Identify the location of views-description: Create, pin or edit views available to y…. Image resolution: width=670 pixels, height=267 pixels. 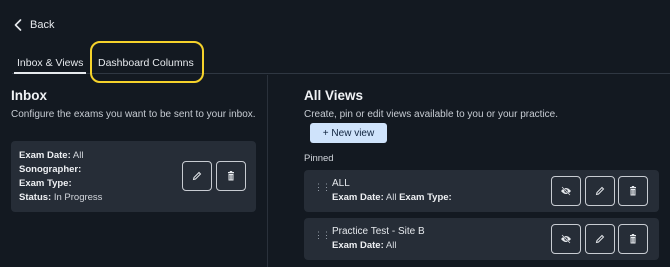
(431, 114).